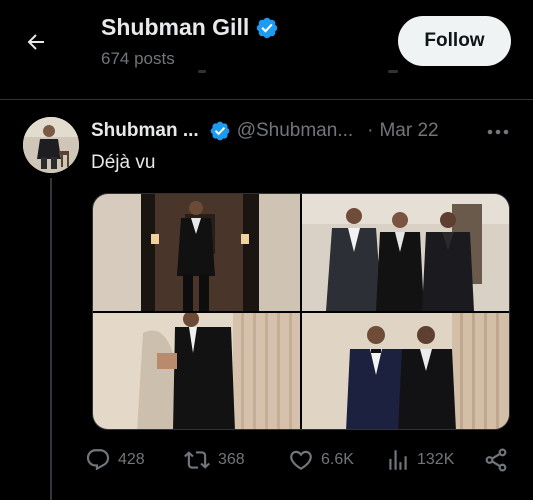 The width and height of the screenshot is (533, 500). I want to click on share-button, so click(496, 460).